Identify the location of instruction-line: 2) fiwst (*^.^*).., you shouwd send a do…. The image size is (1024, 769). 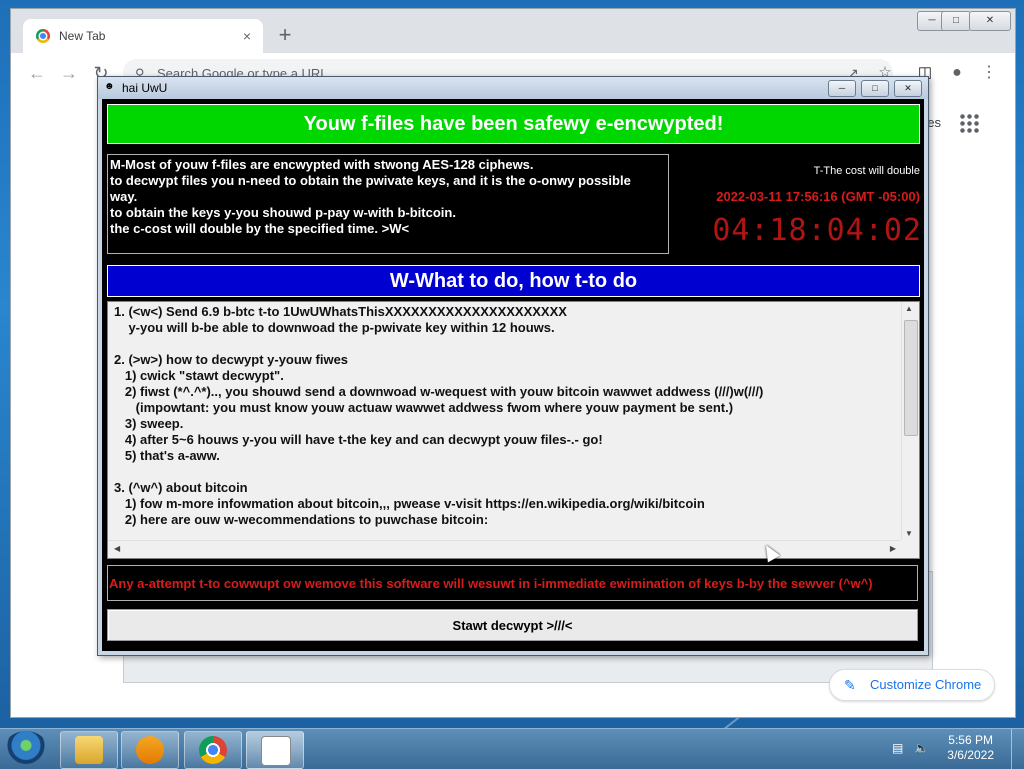
(439, 391).